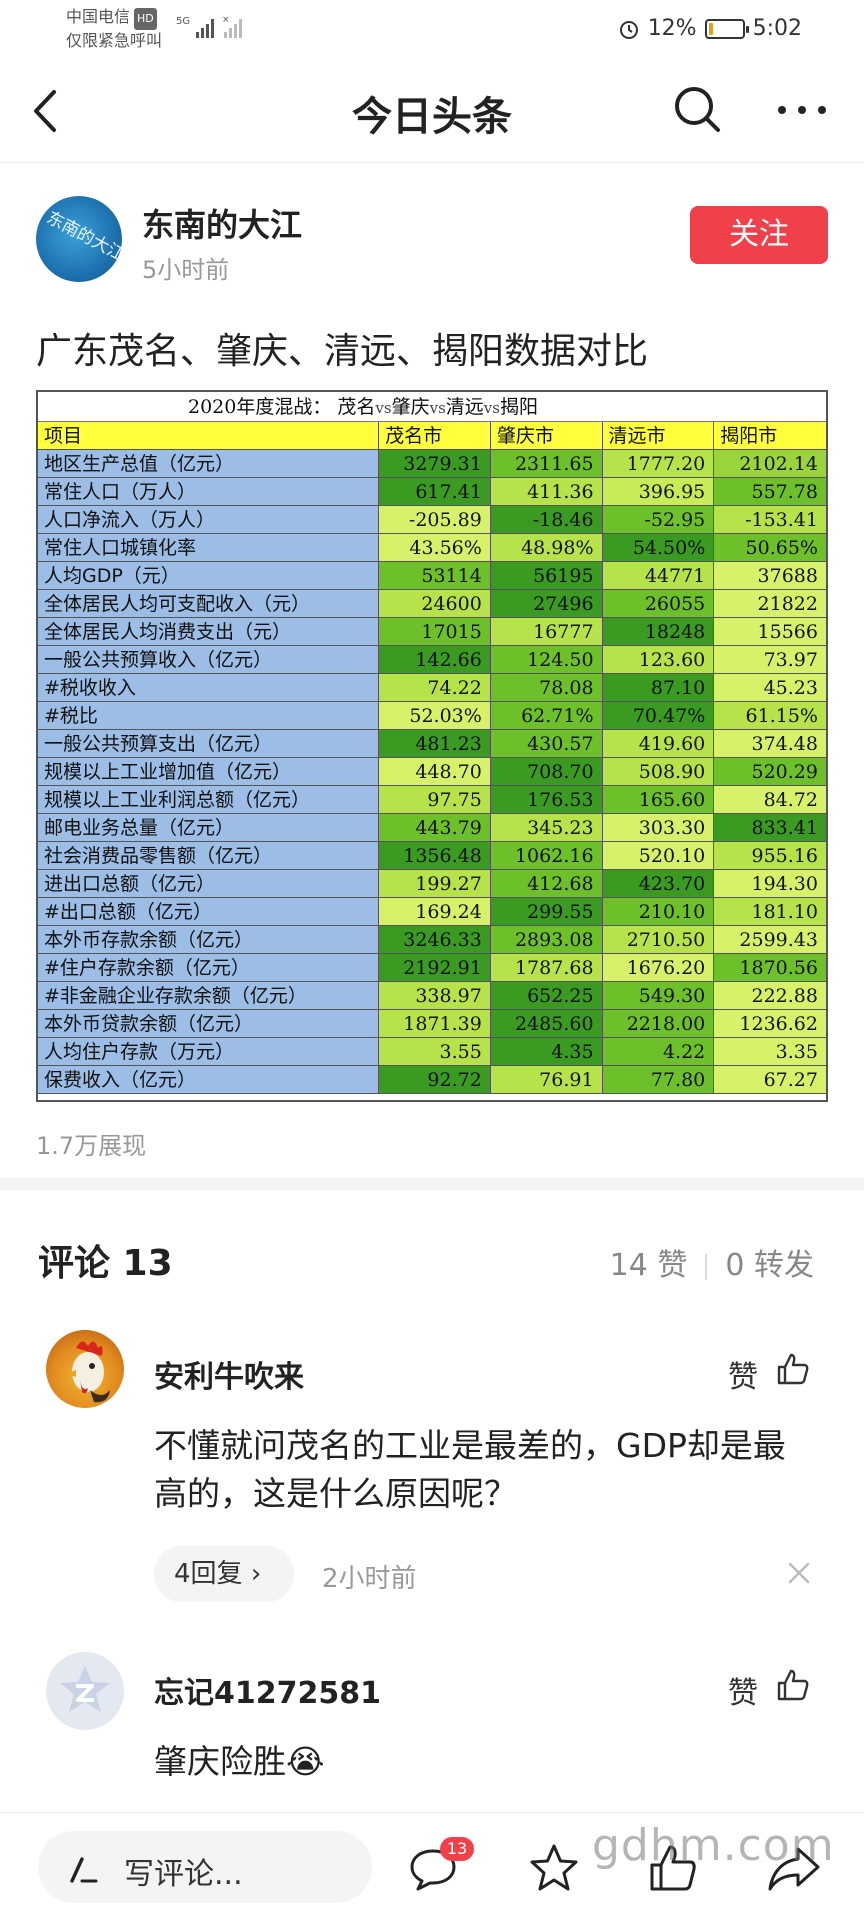  What do you see at coordinates (658, 716) in the screenshot?
I see `table-value-cell: 70.47%` at bounding box center [658, 716].